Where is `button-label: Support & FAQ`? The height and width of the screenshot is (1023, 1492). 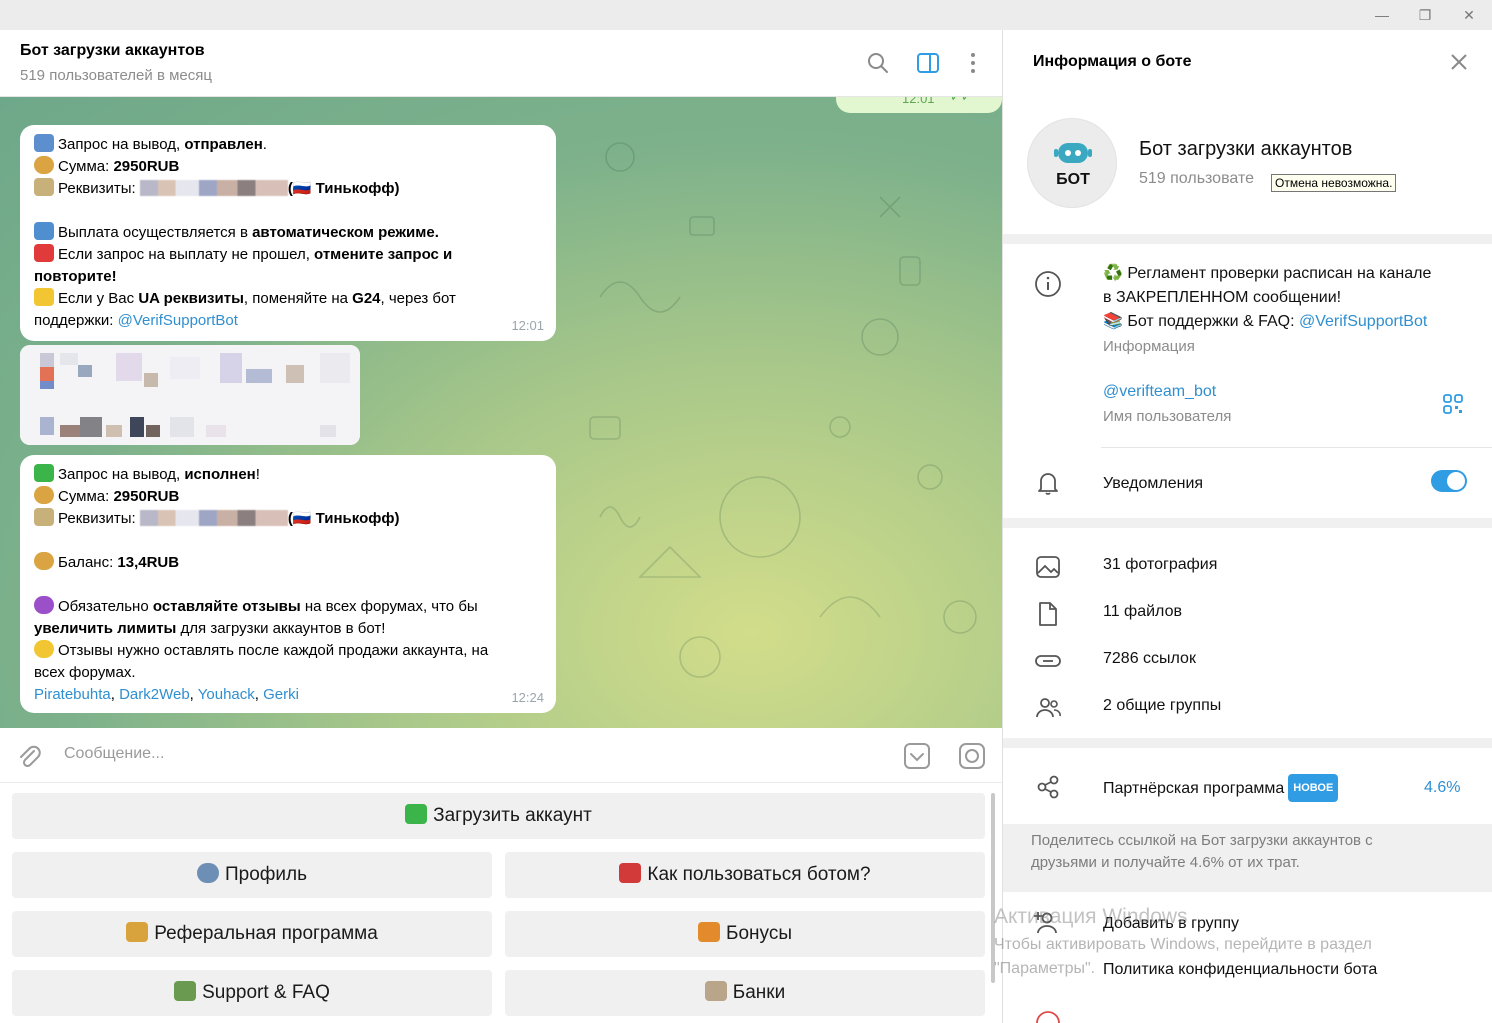
button-label: Support & FAQ is located at coordinates (266, 992).